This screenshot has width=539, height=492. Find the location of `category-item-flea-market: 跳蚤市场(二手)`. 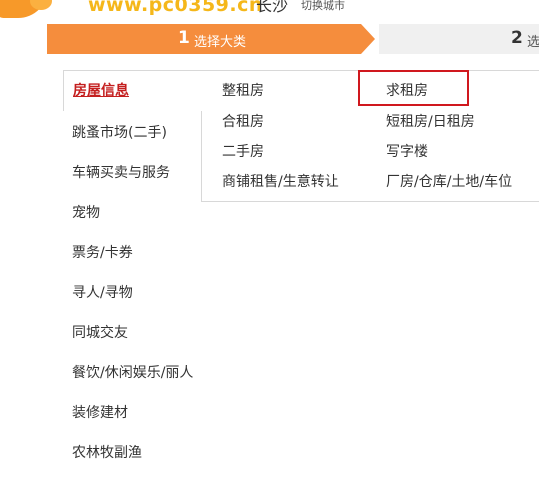

category-item-flea-market: 跳蚤市场(二手) is located at coordinates (119, 132).